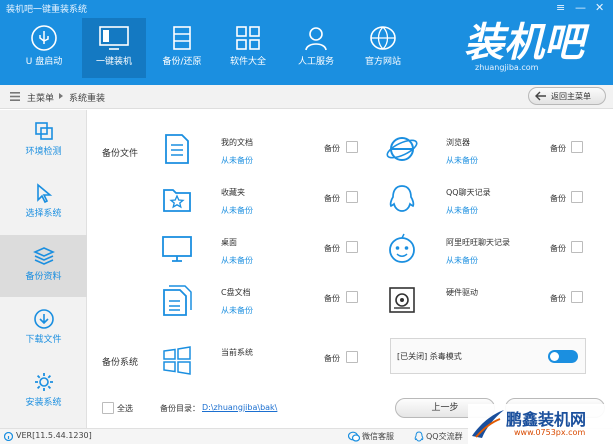 Image resolution: width=613 pixels, height=444 pixels. What do you see at coordinates (15, 96) in the screenshot?
I see `list-icon` at bounding box center [15, 96].